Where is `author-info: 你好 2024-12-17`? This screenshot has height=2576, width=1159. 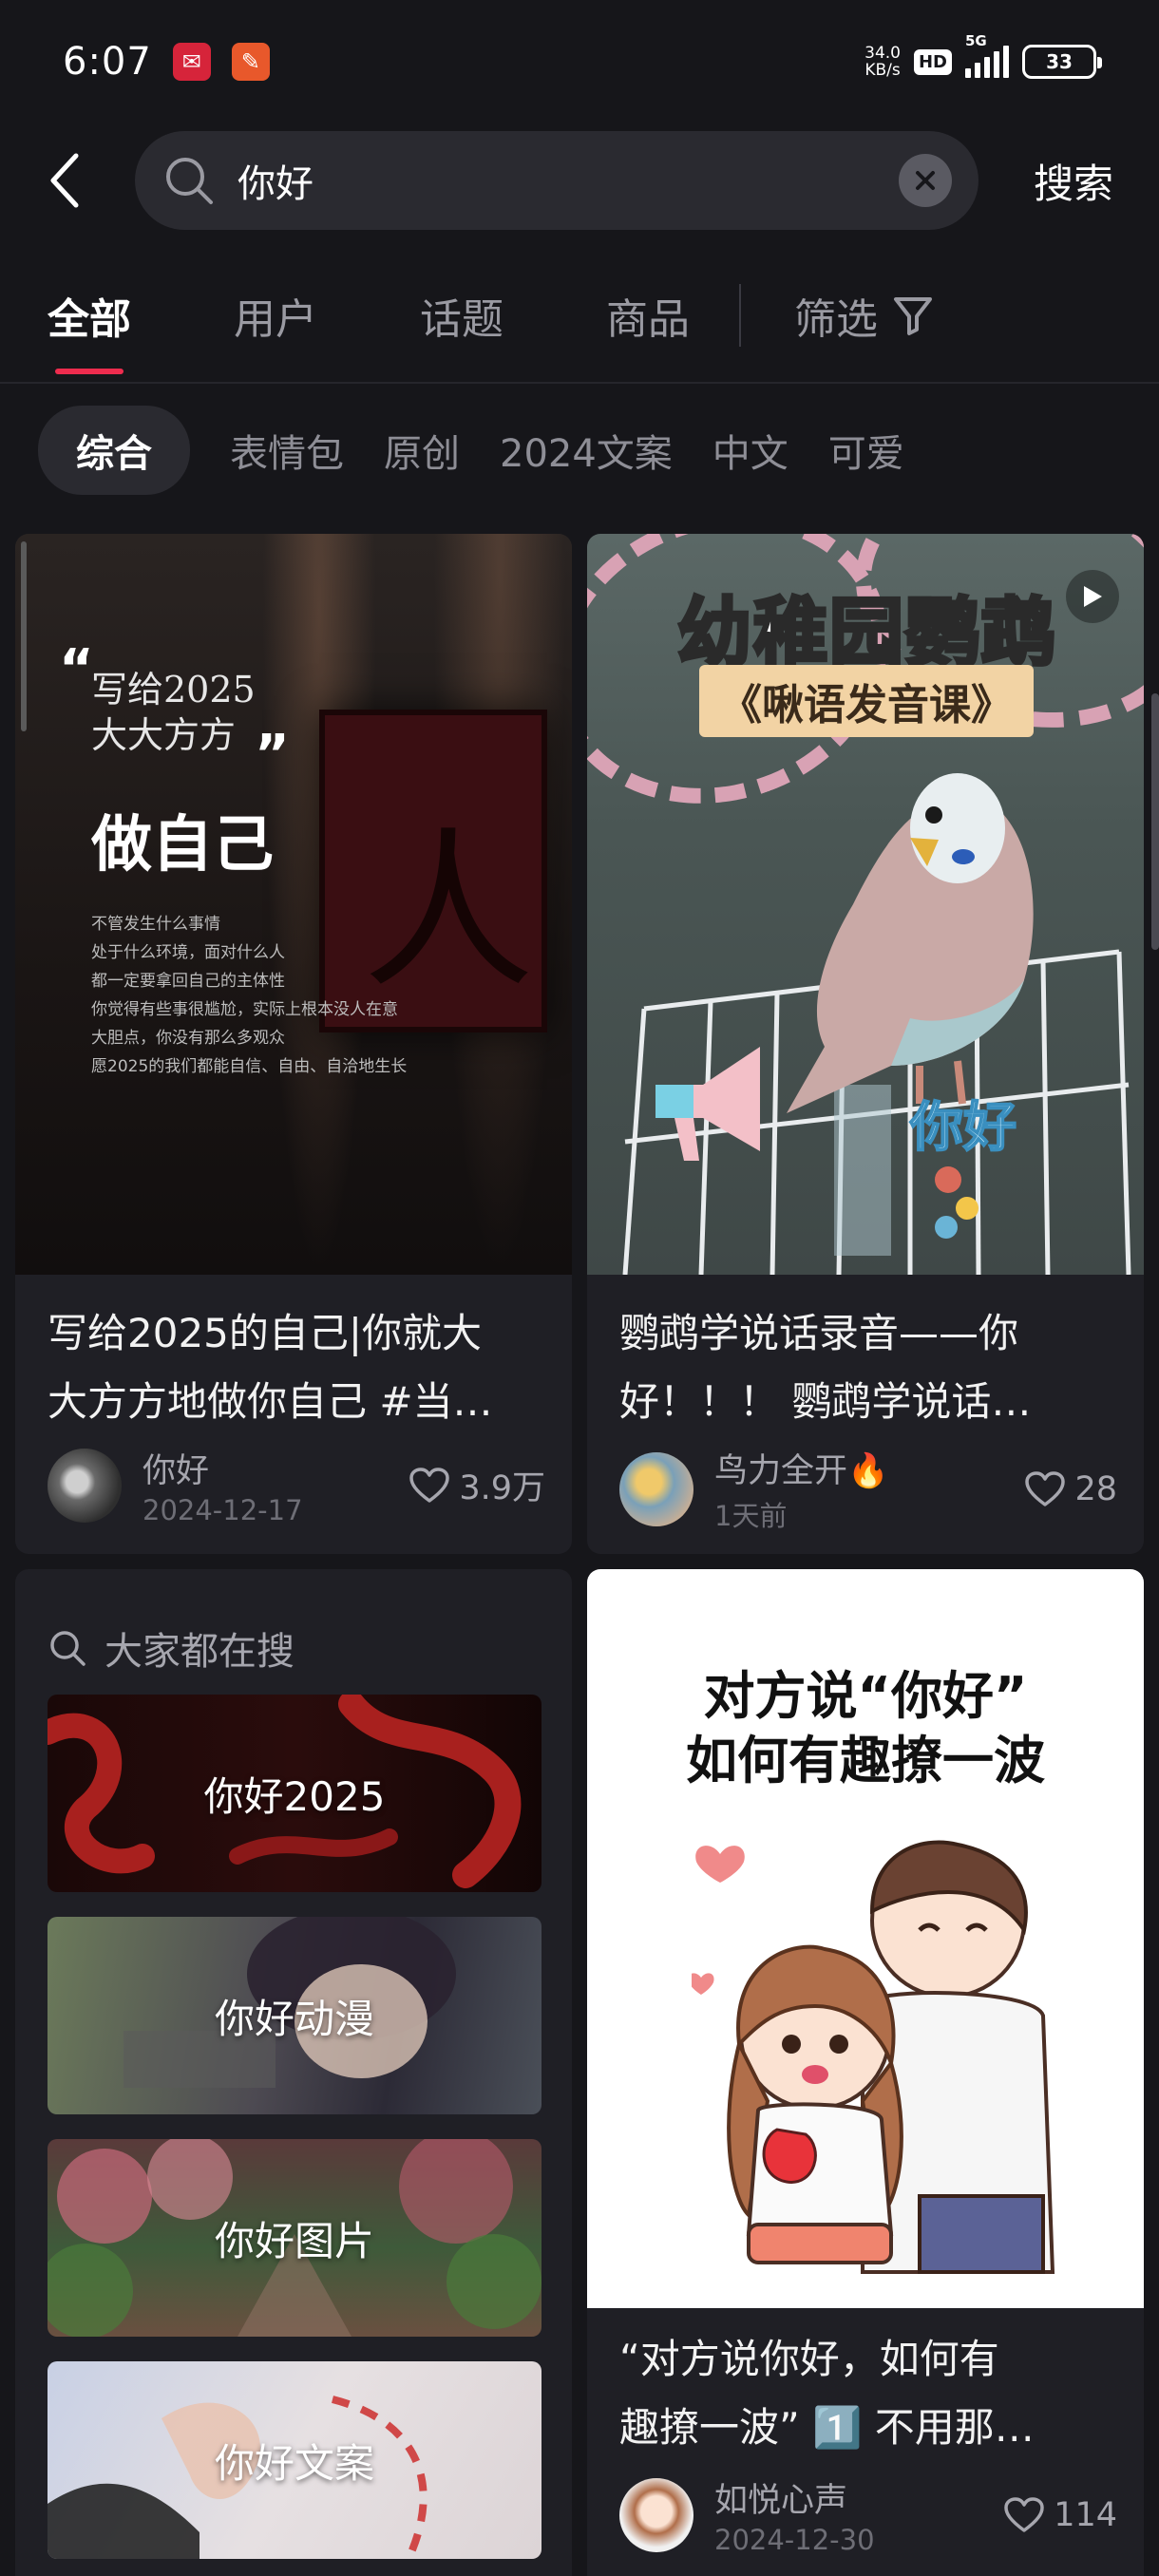 author-info: 你好 2024-12-17 is located at coordinates (222, 1485).